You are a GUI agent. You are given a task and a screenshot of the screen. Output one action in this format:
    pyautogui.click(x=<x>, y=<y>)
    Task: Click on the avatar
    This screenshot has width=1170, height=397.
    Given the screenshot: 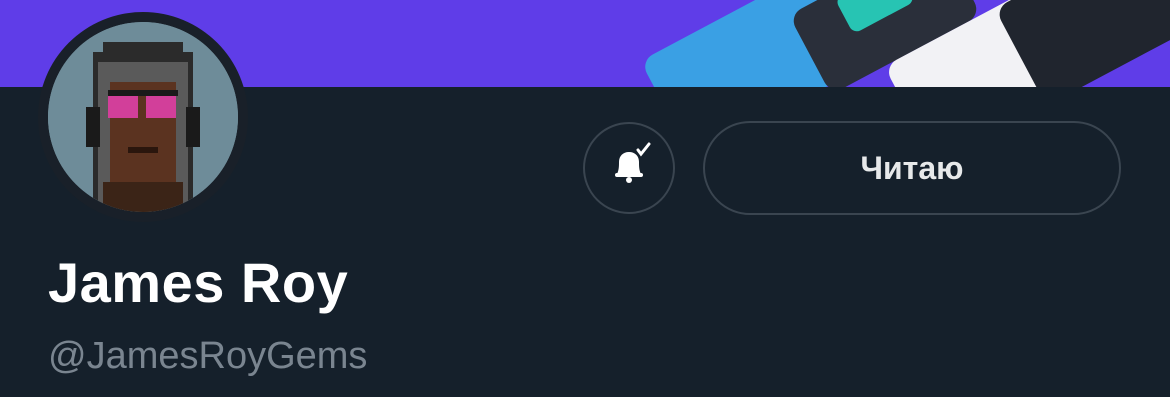 What is the action you would take?
    pyautogui.click(x=143, y=117)
    